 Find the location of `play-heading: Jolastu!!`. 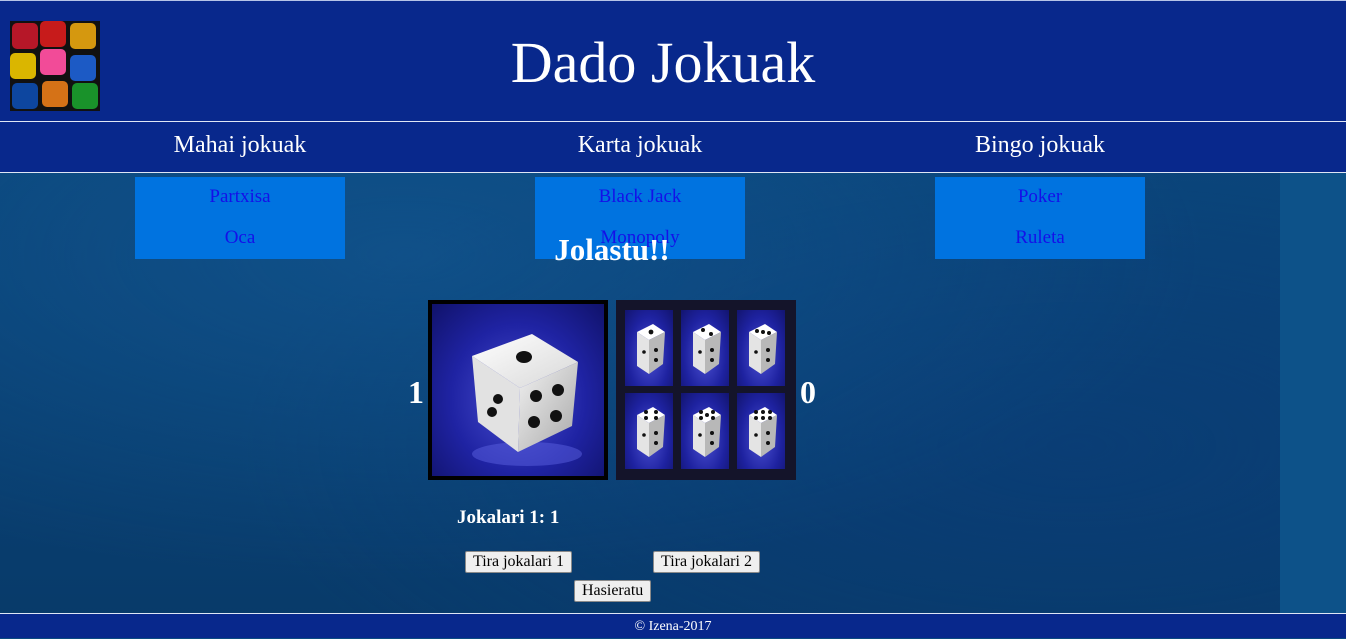

play-heading: Jolastu!! is located at coordinates (612, 249).